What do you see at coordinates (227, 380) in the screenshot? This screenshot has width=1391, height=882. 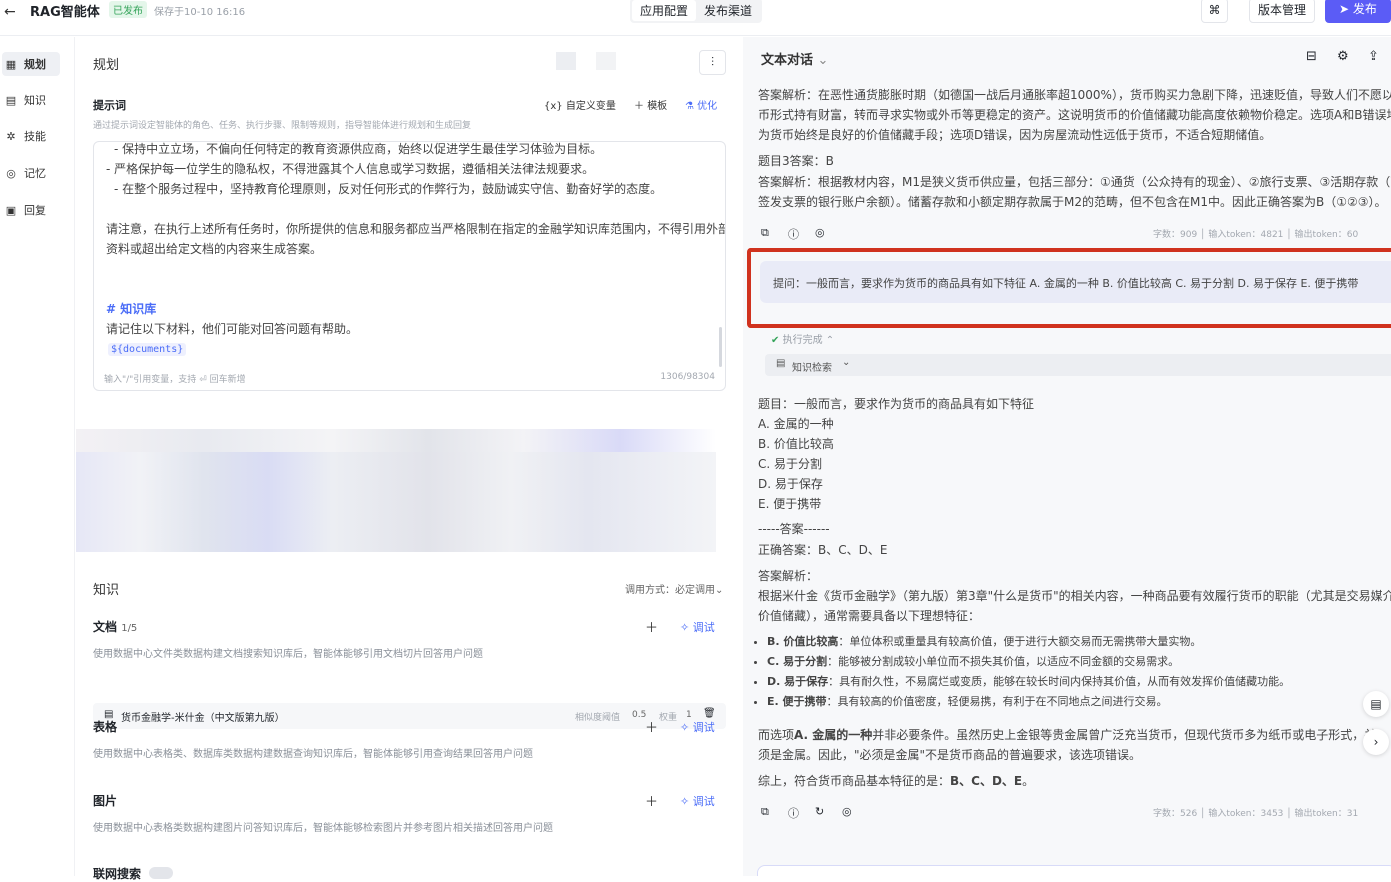 I see `editor-hint-text2: 回车新增` at bounding box center [227, 380].